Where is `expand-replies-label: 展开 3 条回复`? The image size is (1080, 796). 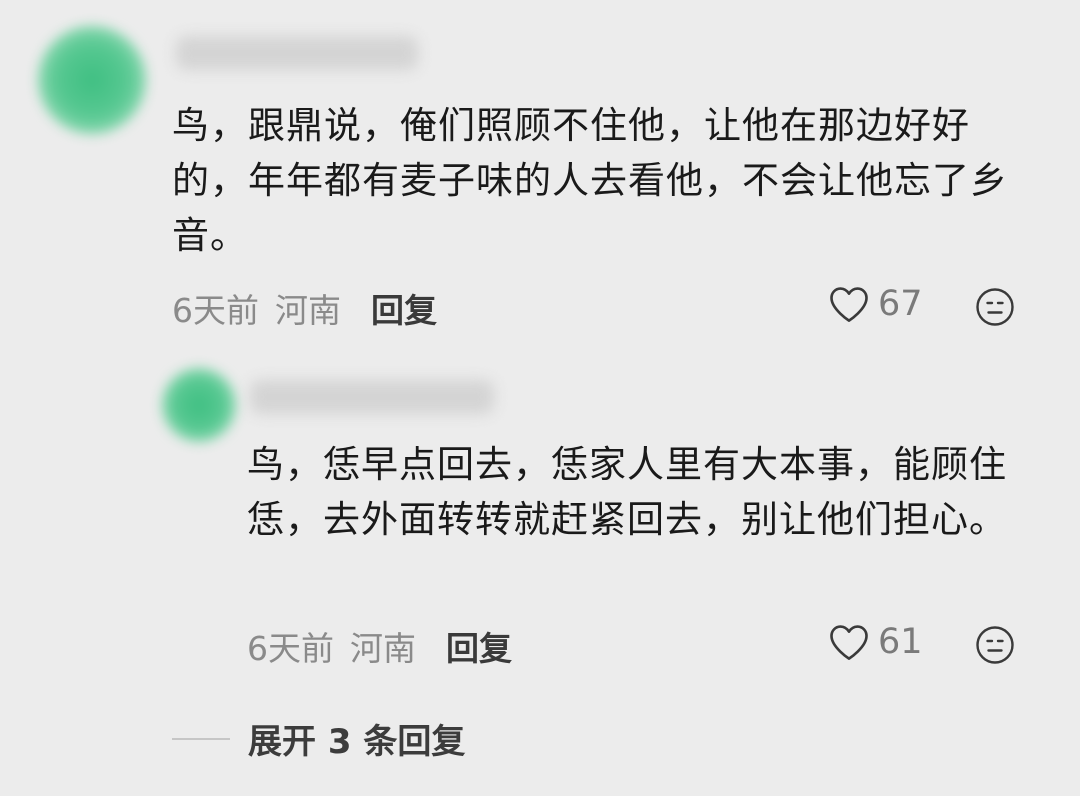
expand-replies-label: 展开 3 条回复 is located at coordinates (357, 742).